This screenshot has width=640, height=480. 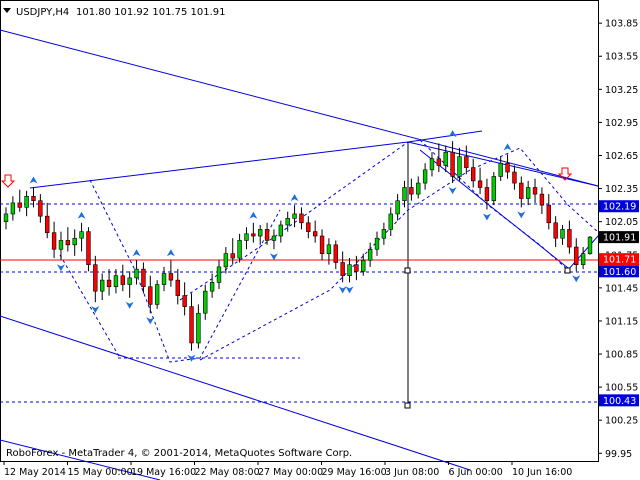 What do you see at coordinates (114, 12) in the screenshot?
I see `chart-header: USDJPY,H4 101.80 101.92 101.75 101.91` at bounding box center [114, 12].